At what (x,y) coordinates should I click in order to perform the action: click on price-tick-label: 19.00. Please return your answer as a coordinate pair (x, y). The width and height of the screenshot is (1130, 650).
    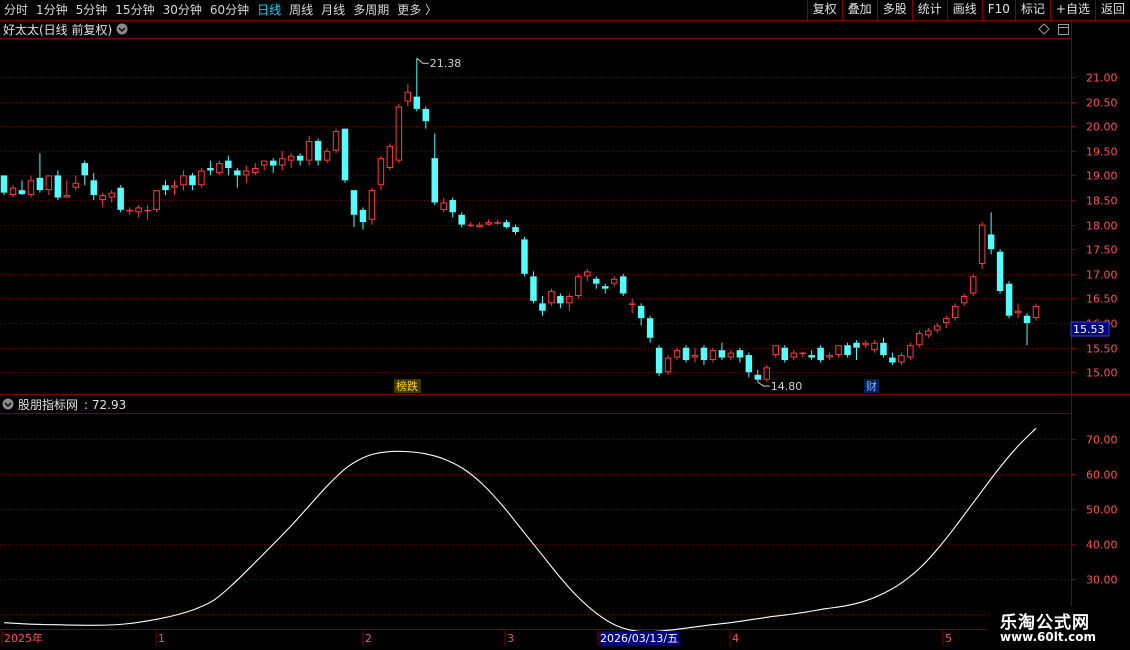
    Looking at the image, I should click on (1102, 176).